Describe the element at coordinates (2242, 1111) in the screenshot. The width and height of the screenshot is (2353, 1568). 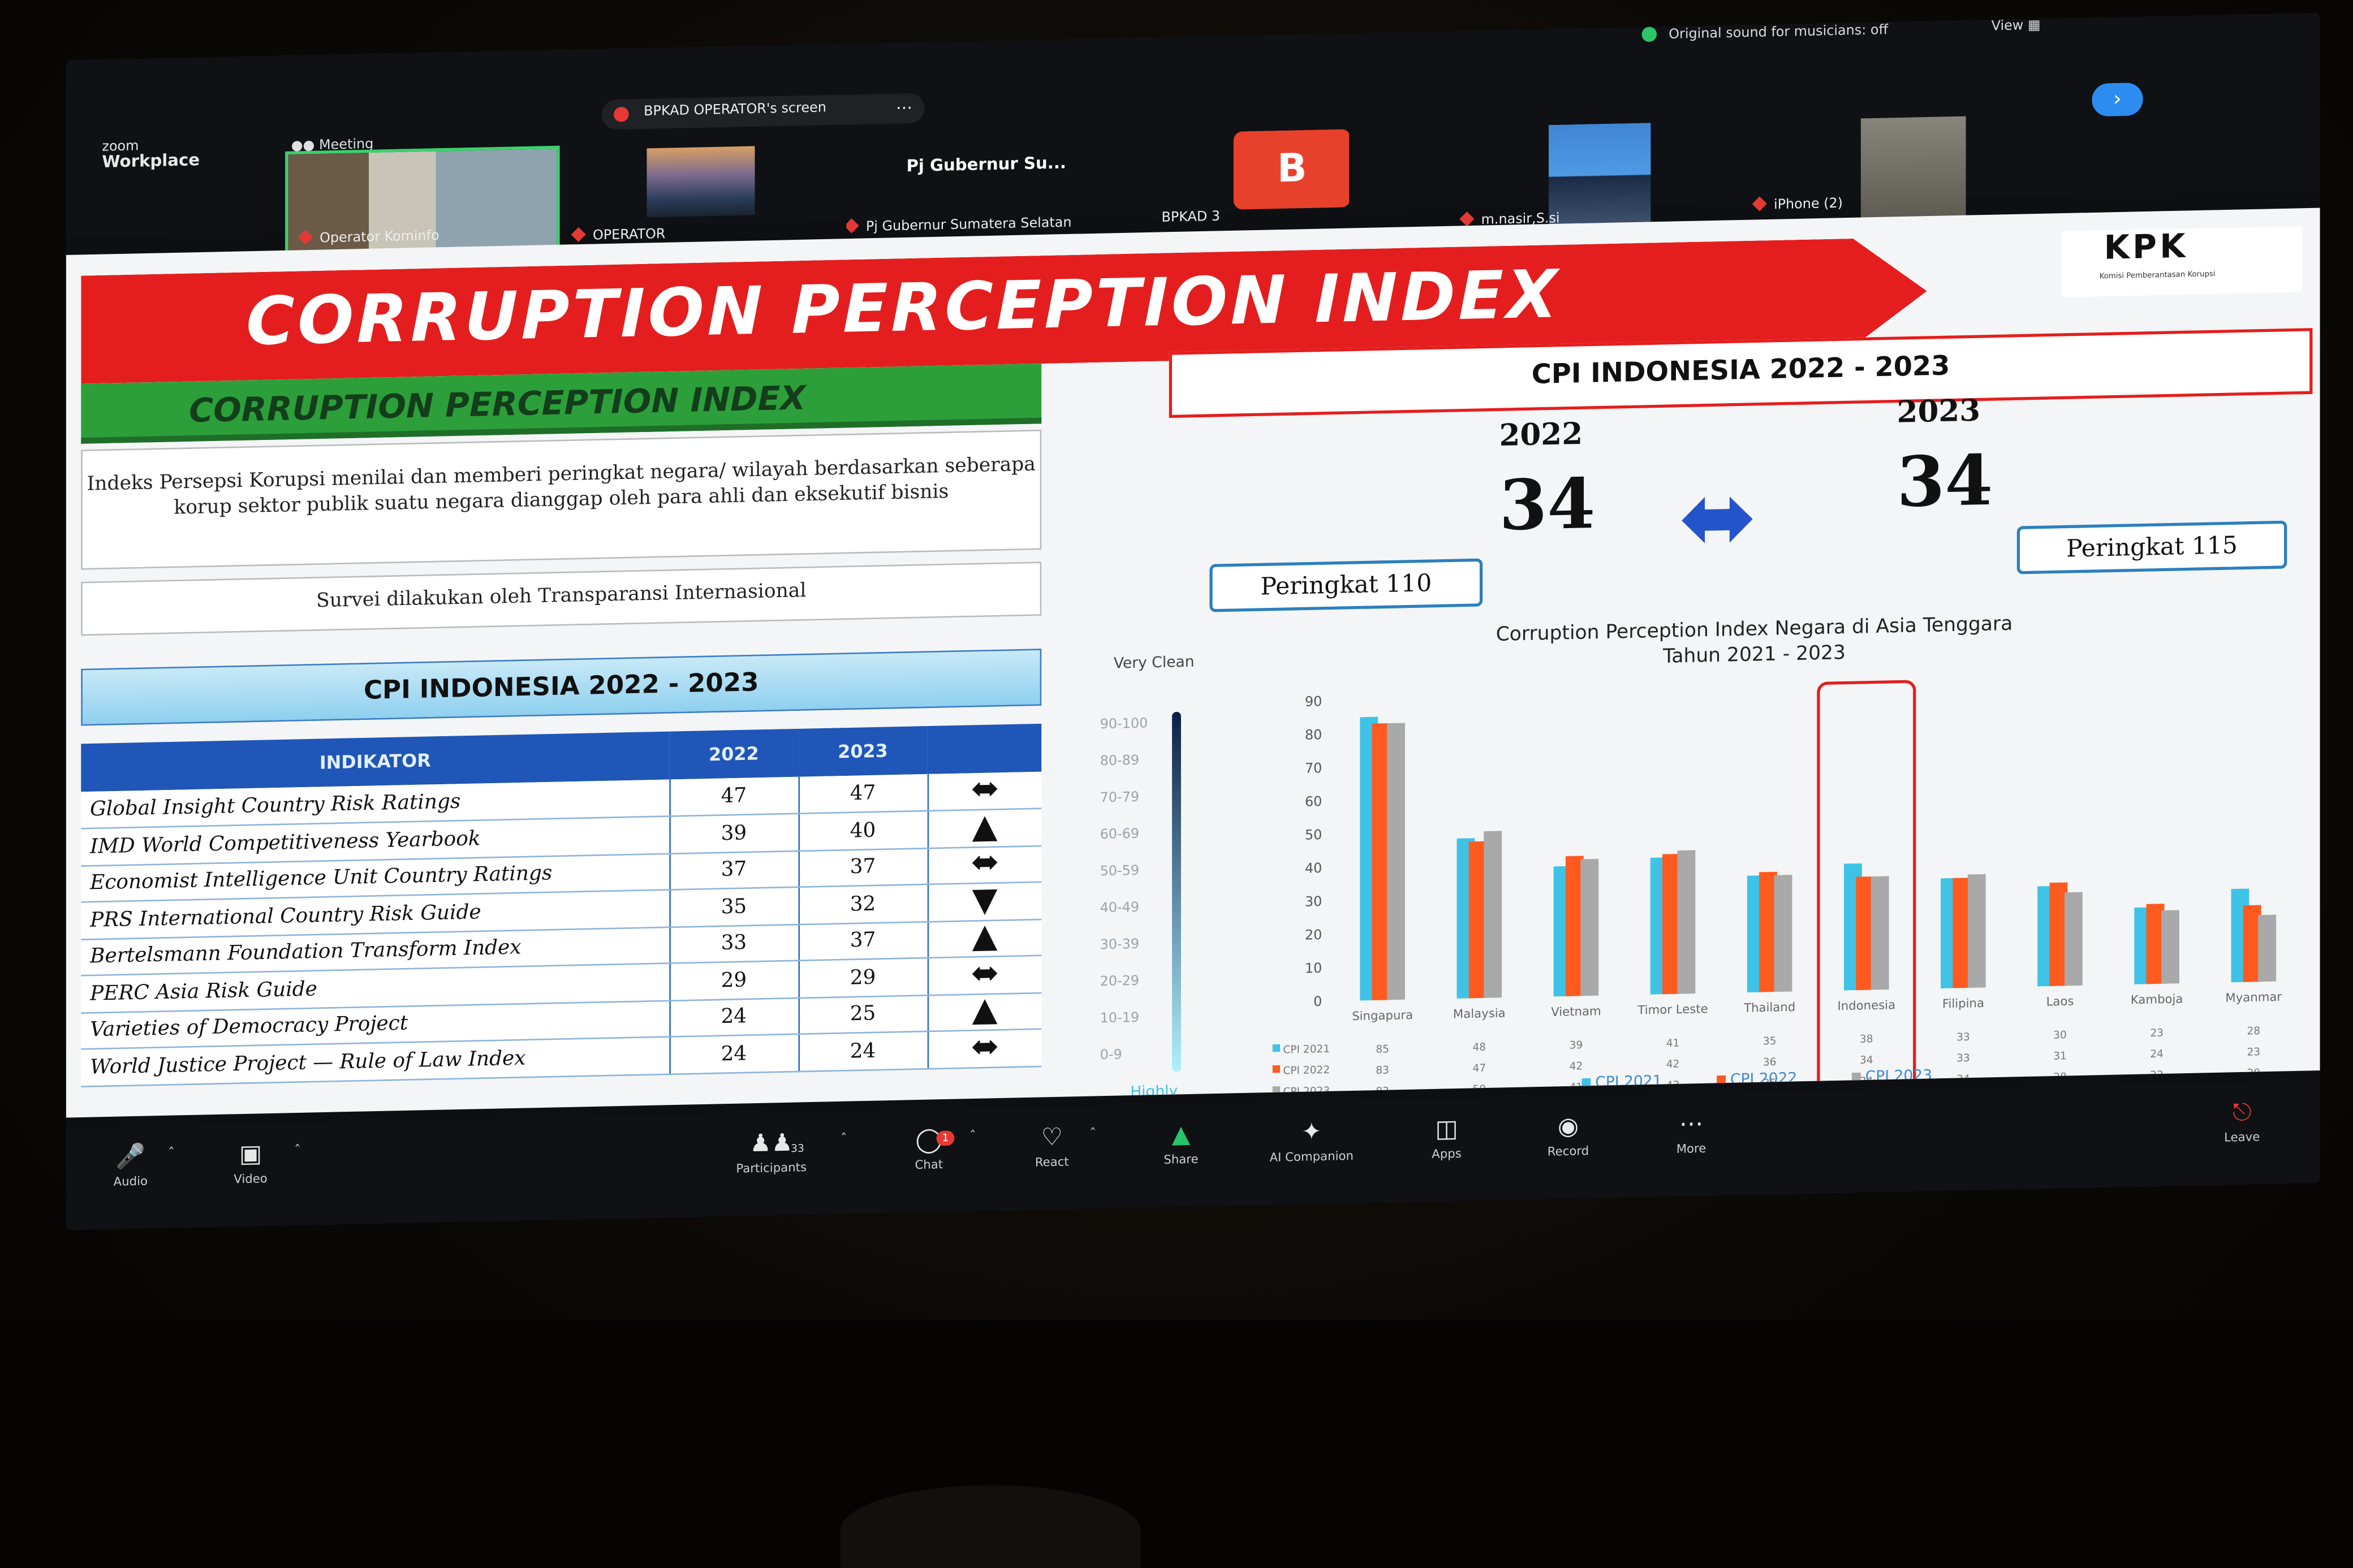
I see `leave-icon: ⎋` at that location.